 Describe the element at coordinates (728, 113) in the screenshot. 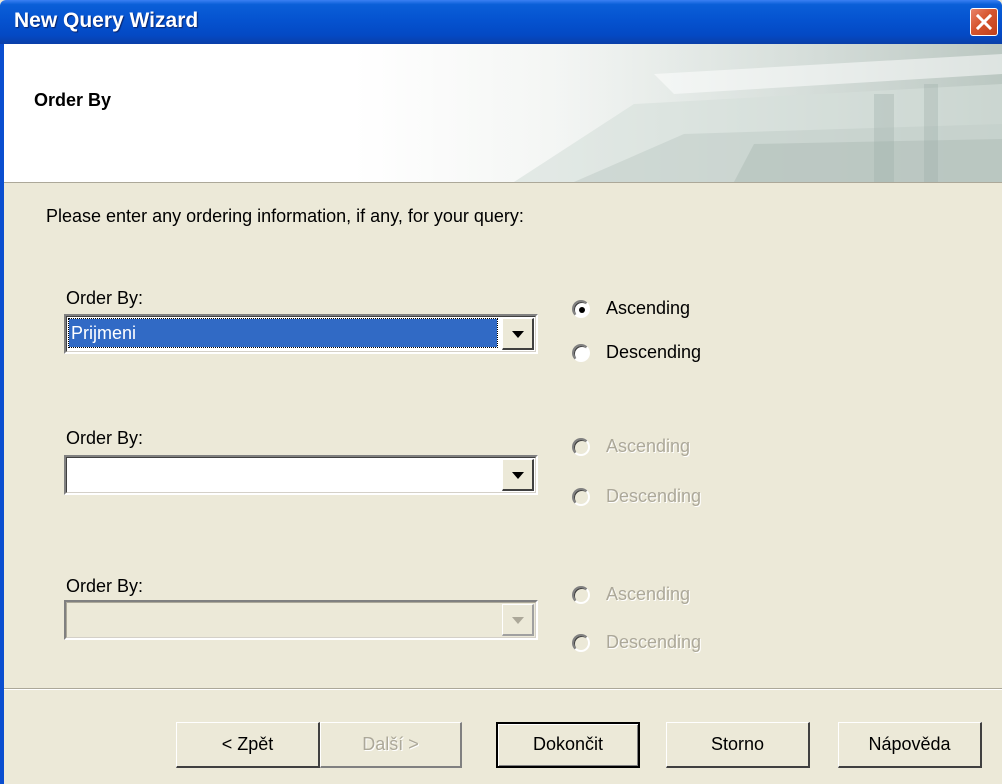

I see `header-banner-image` at that location.